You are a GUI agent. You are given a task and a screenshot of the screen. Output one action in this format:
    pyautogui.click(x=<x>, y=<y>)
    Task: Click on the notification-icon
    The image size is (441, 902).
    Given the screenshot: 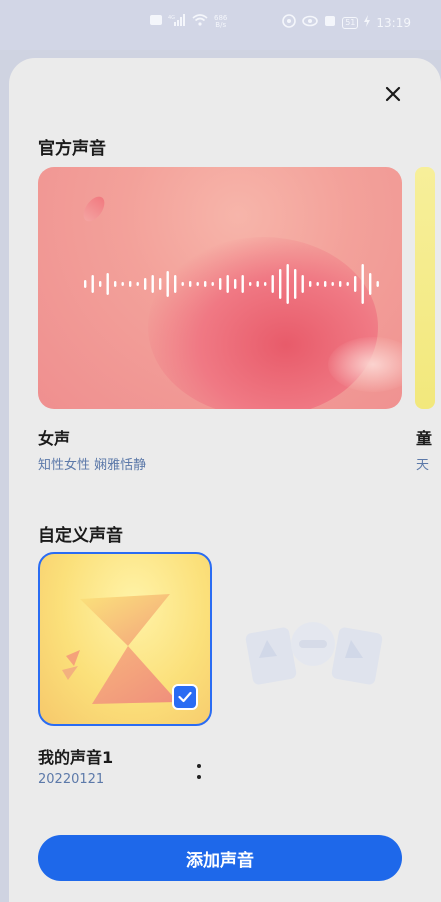 What is the action you would take?
    pyautogui.click(x=156, y=21)
    